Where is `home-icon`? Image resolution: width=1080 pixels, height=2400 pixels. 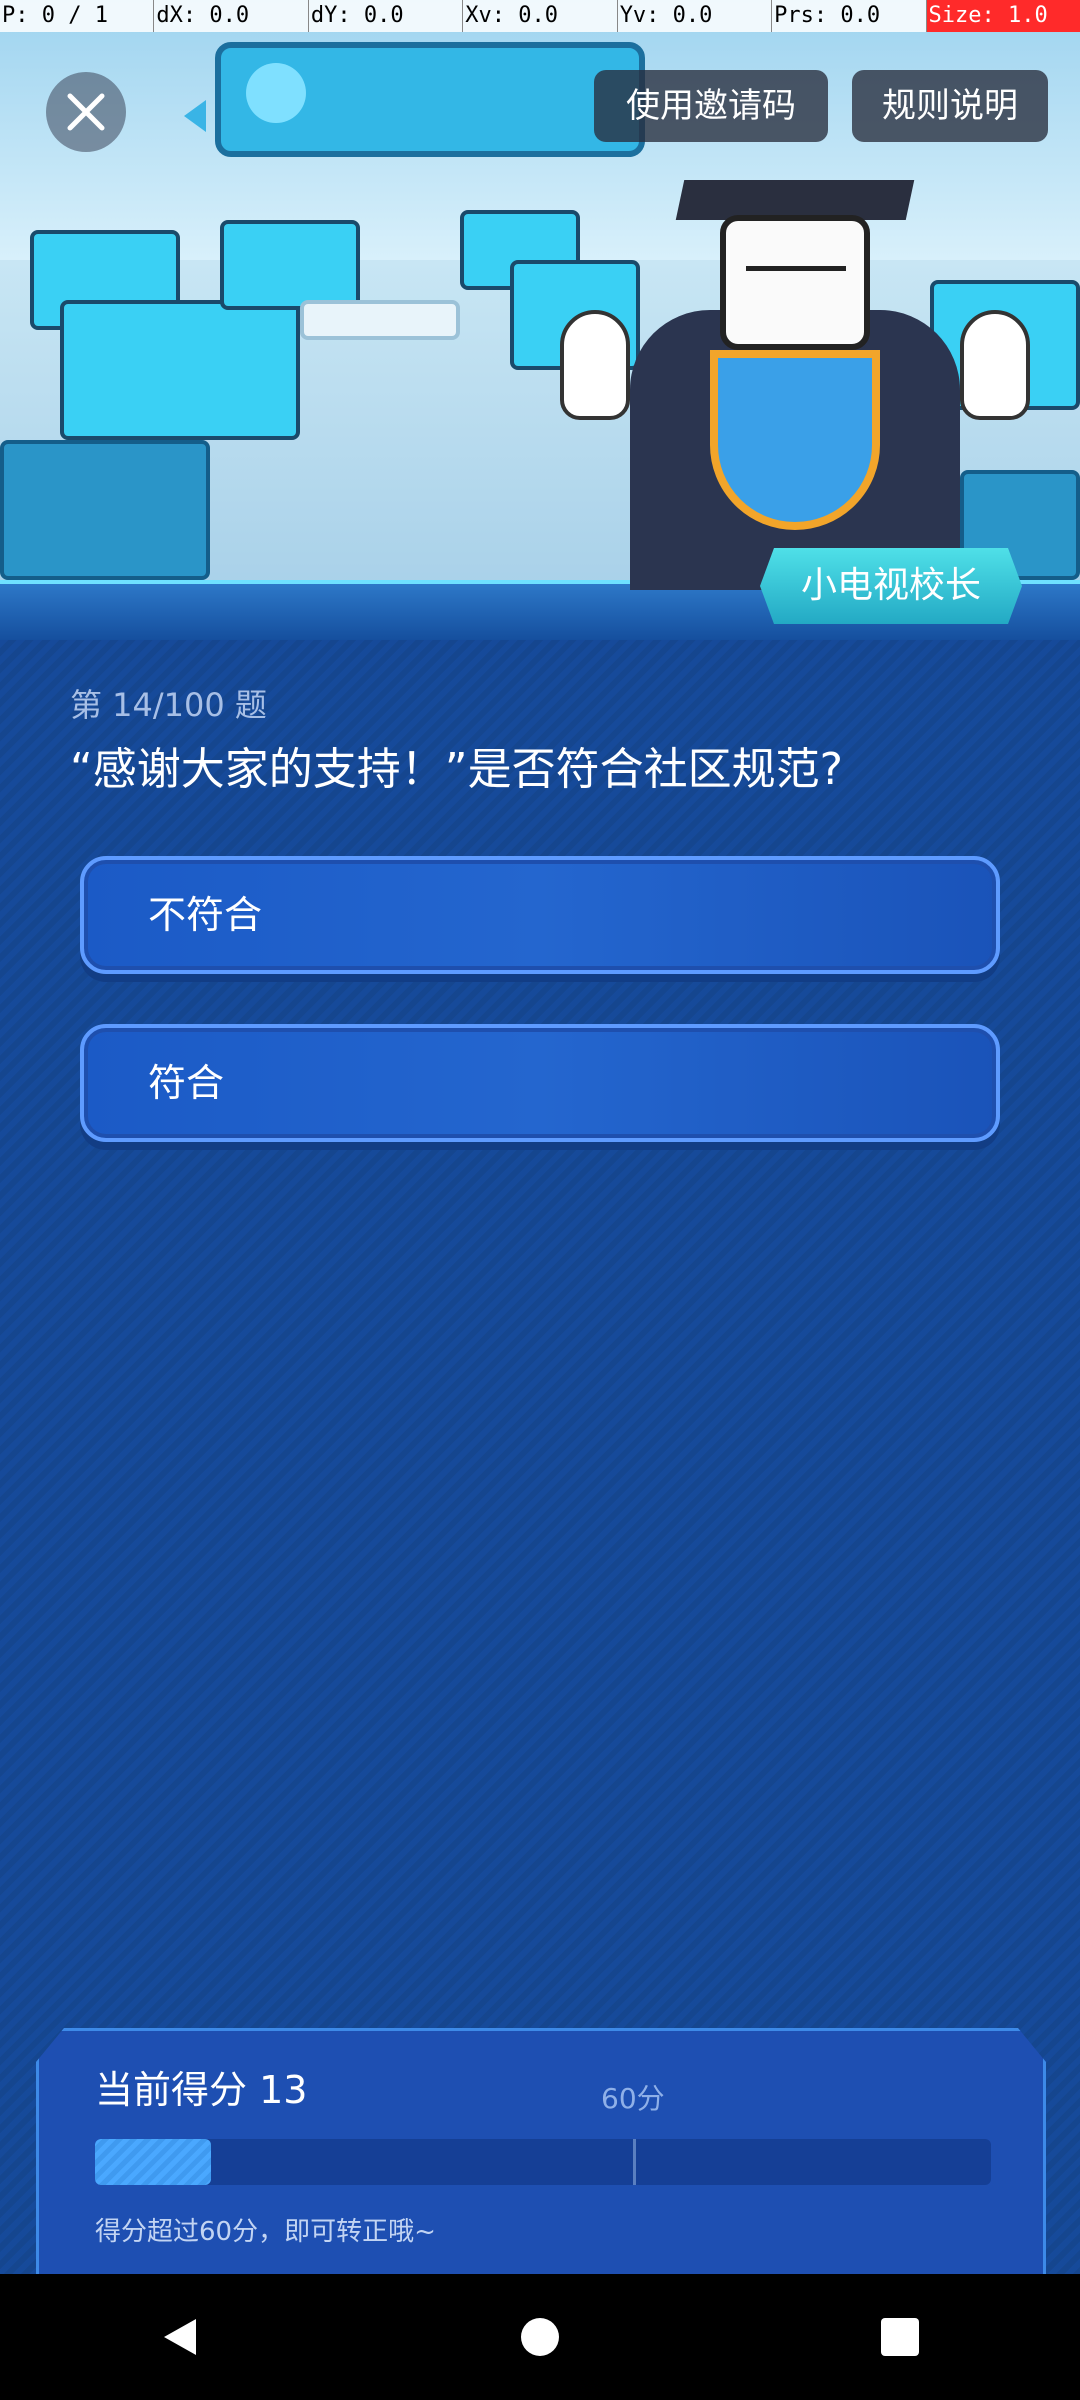
home-icon is located at coordinates (540, 2337).